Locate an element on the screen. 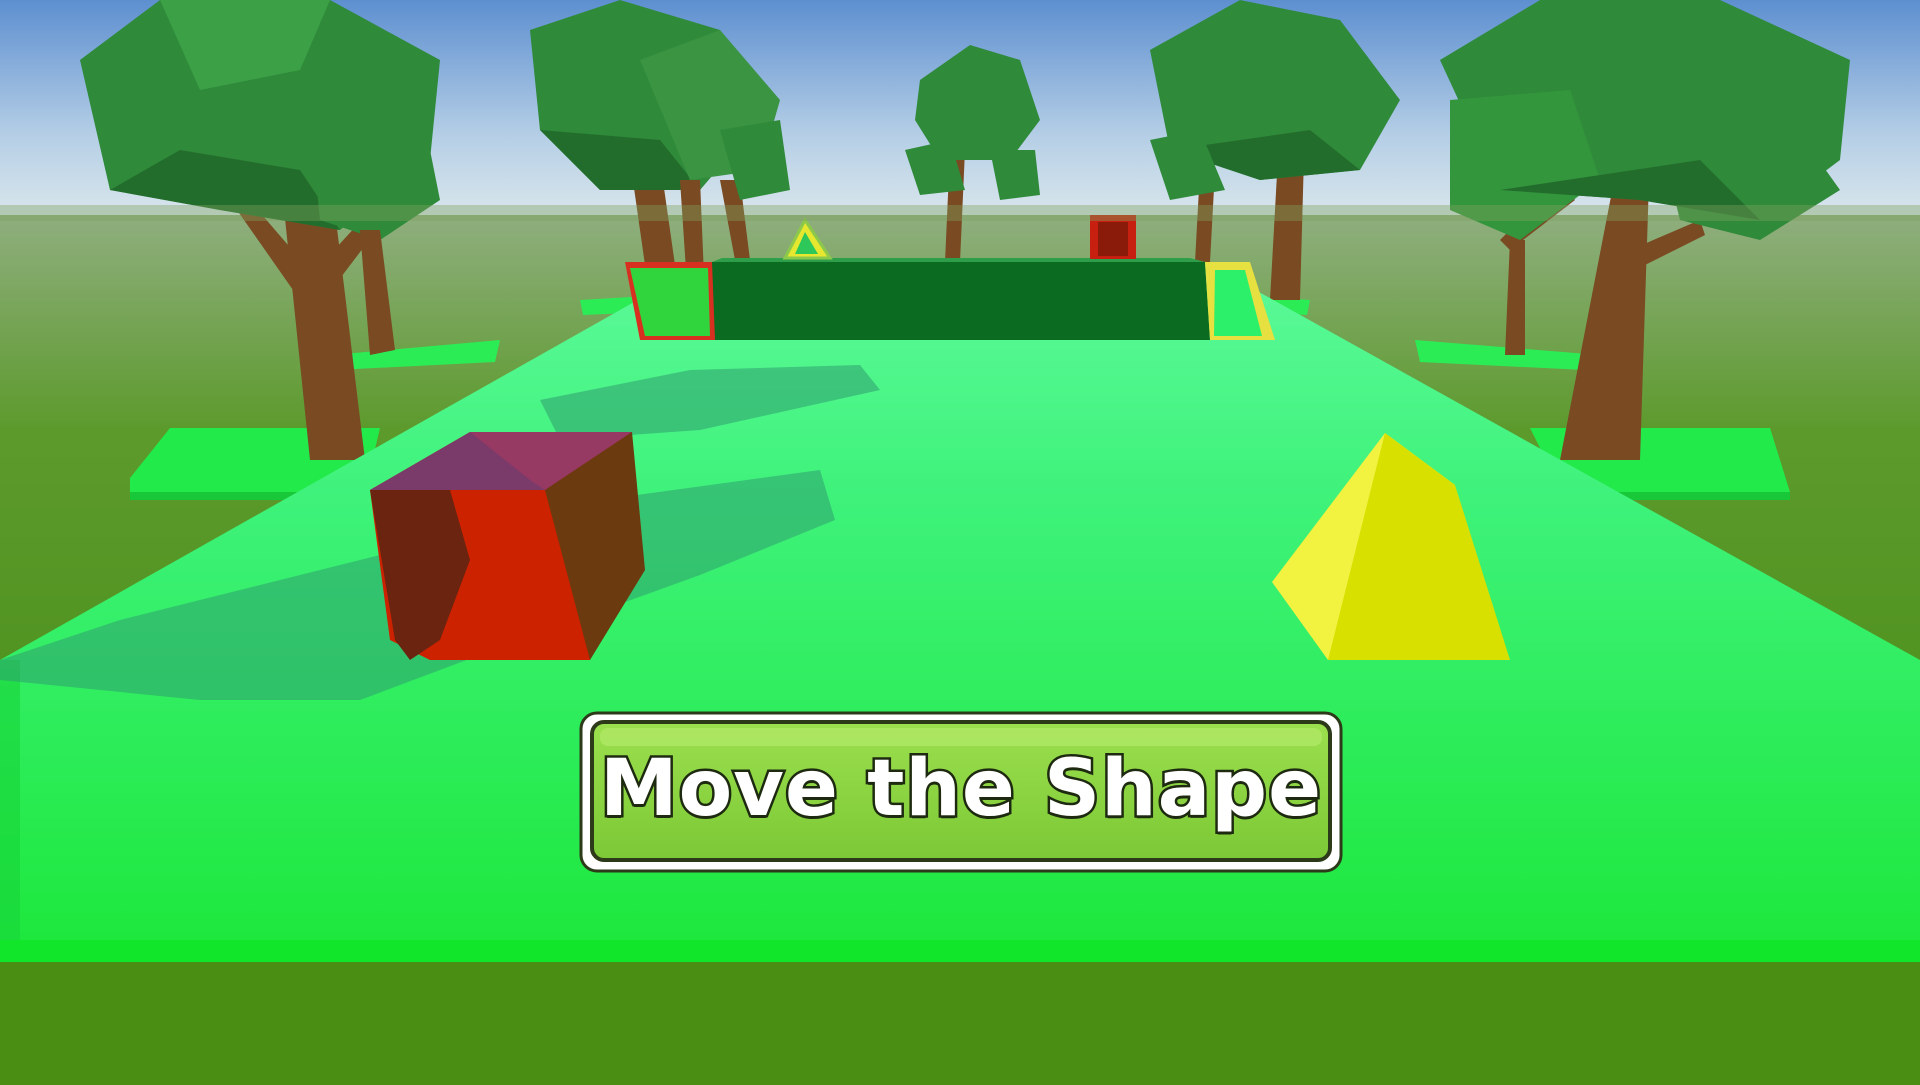  track-edge is located at coordinates (960, 951).